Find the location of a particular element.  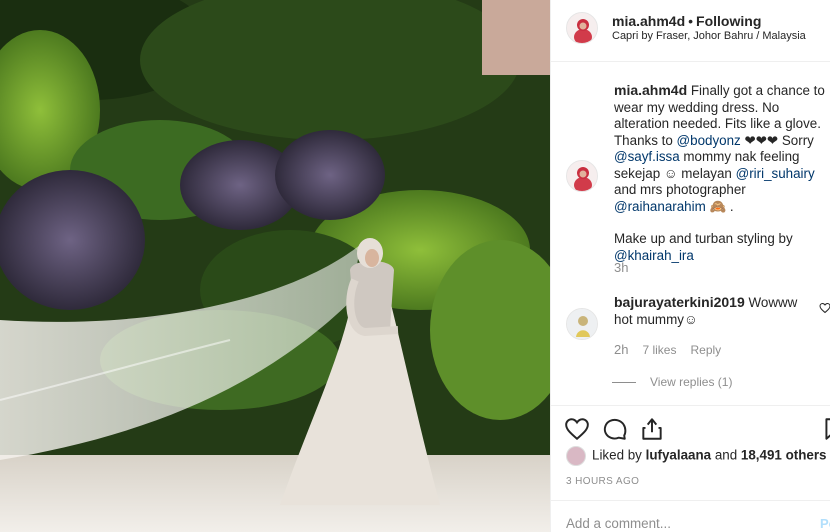

replies-line is located at coordinates (624, 383).